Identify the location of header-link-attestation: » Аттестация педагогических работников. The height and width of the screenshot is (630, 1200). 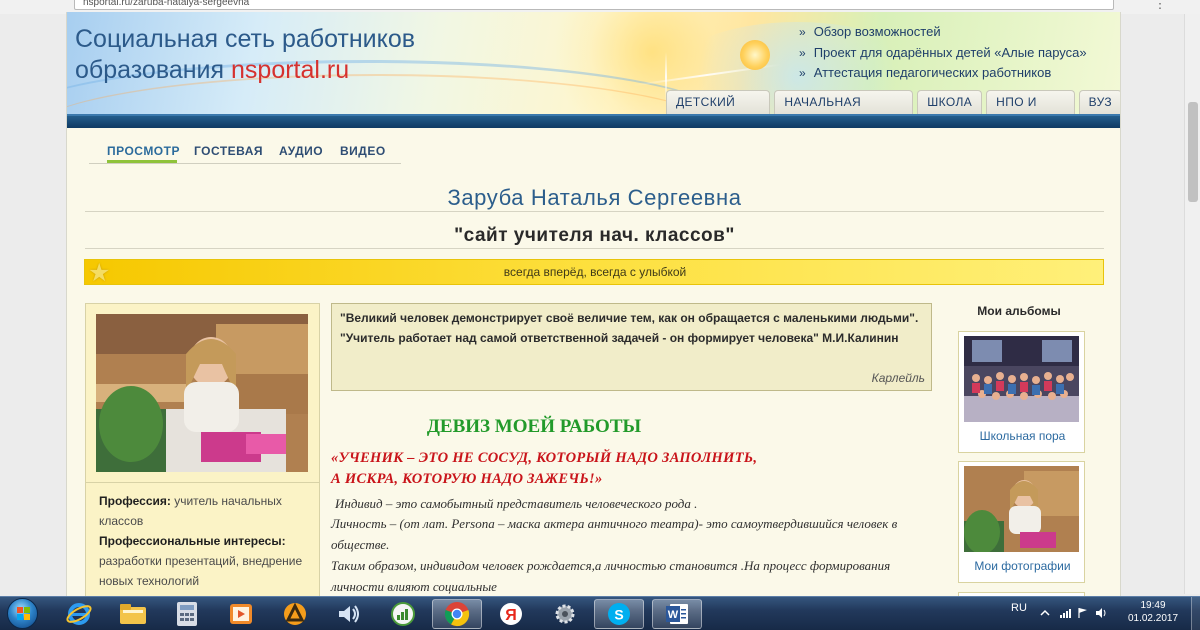
(943, 73).